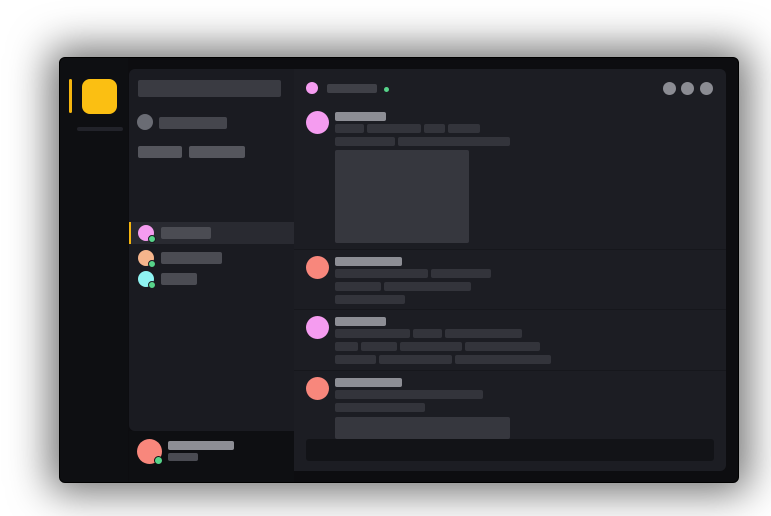 The height and width of the screenshot is (516, 771). I want to click on filter-tab-online, so click(160, 152).